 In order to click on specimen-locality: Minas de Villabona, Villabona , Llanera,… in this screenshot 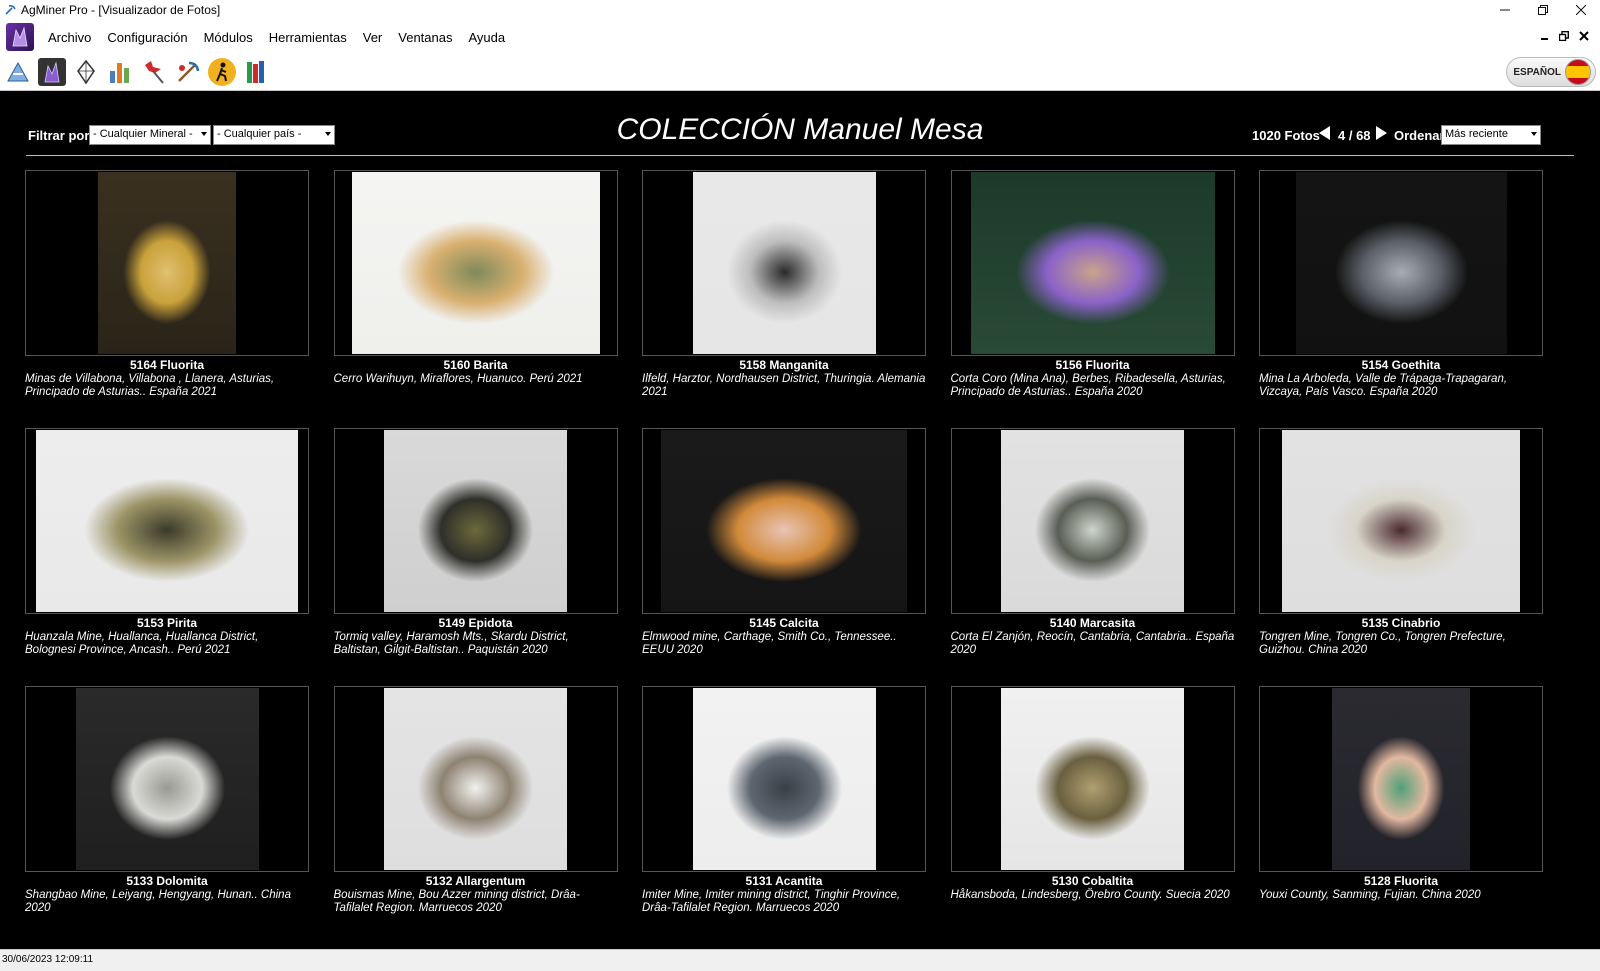, I will do `click(150, 385)`.